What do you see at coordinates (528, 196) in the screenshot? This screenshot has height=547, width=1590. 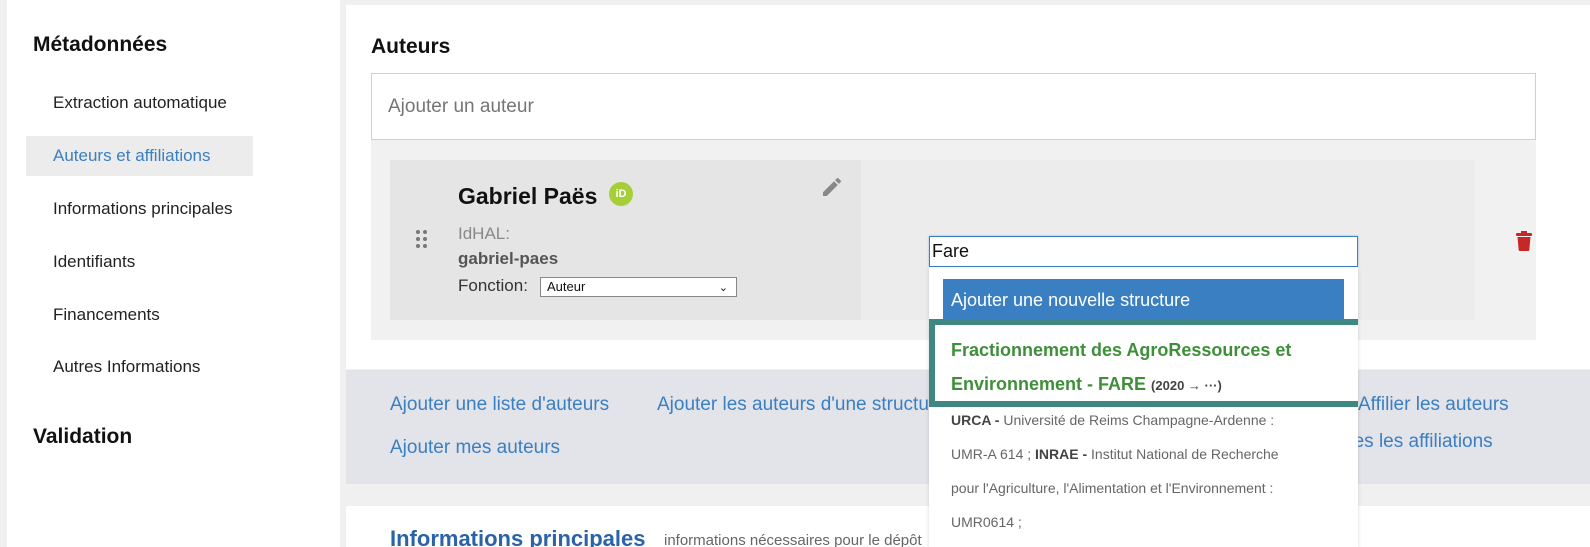 I see `author-name: Gabriel Paës` at bounding box center [528, 196].